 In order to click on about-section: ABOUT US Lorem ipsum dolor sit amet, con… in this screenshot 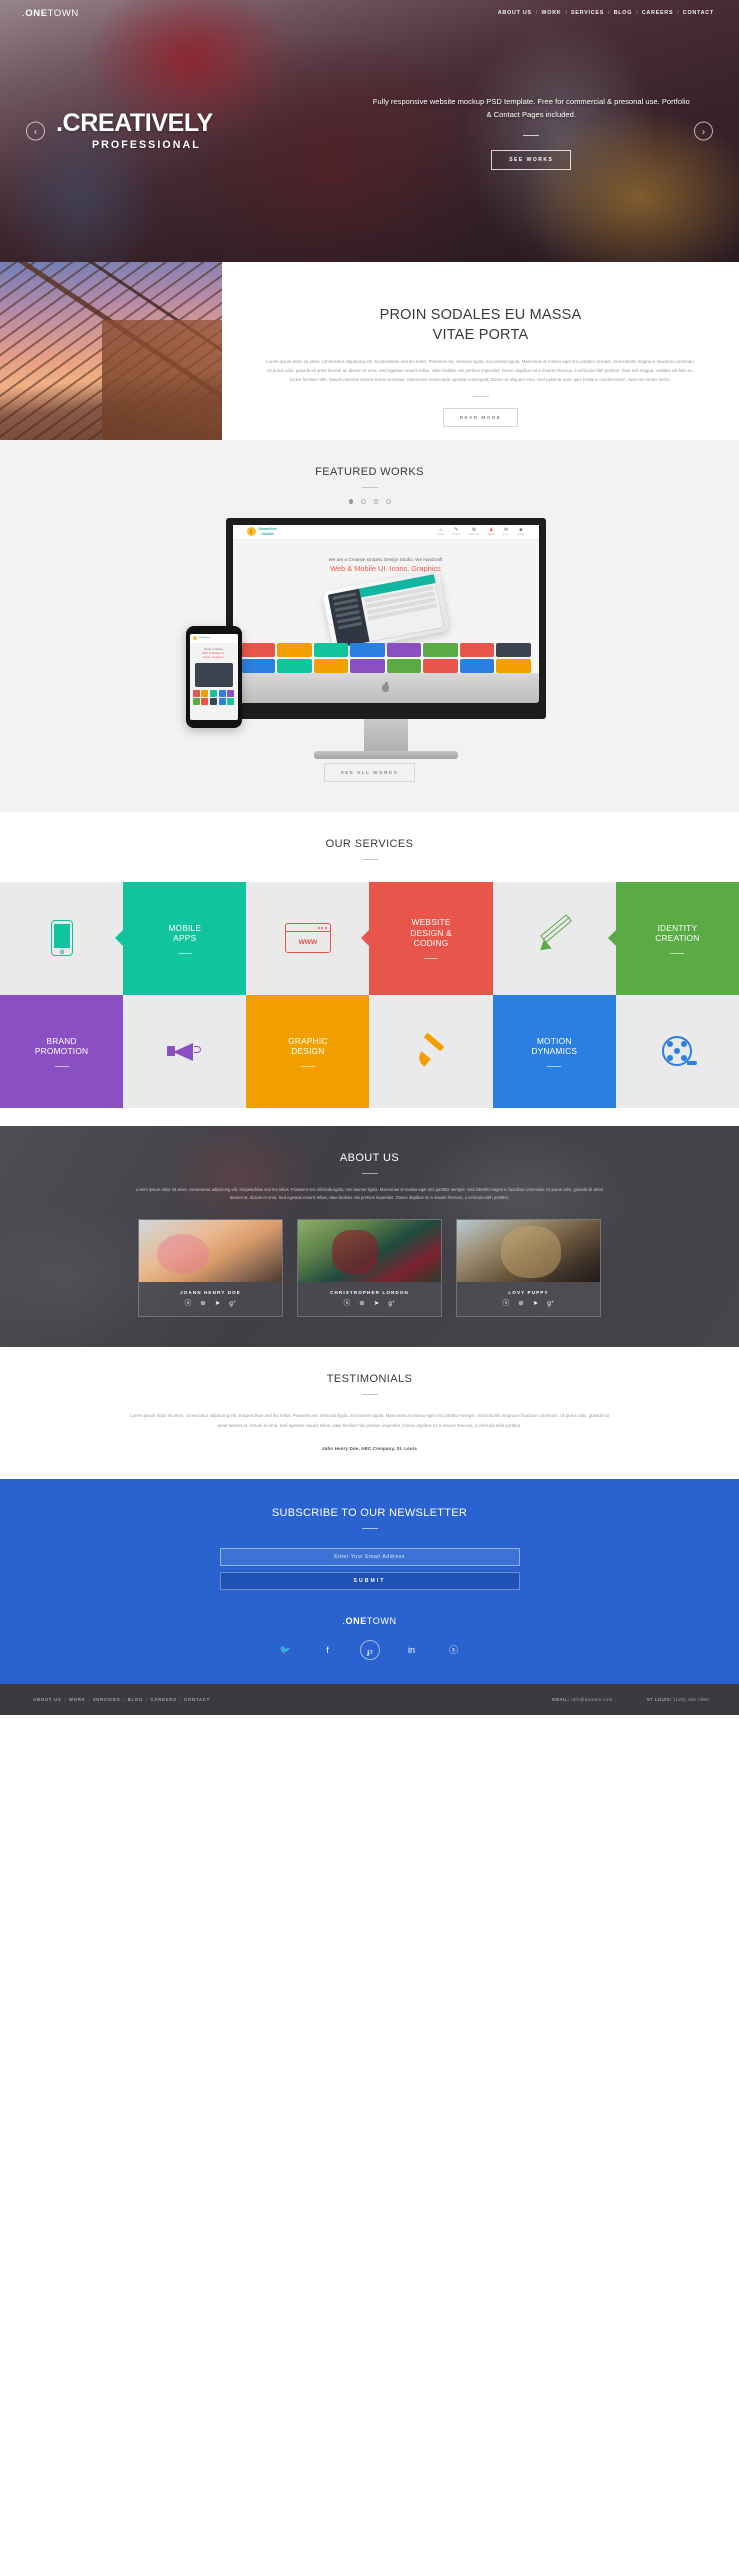, I will do `click(369, 1236)`.